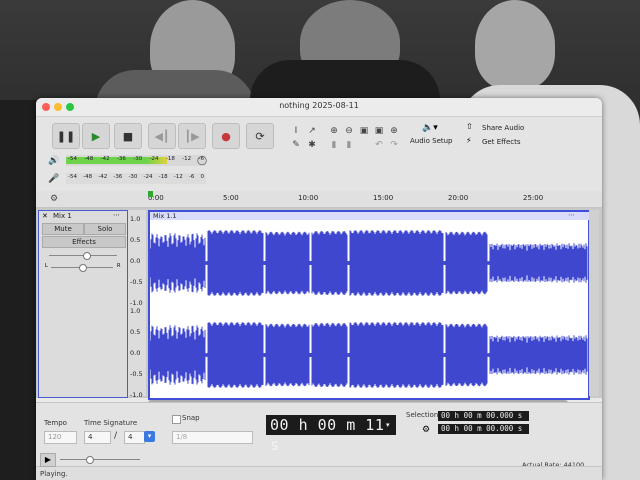 The height and width of the screenshot is (480, 640). What do you see at coordinates (202, 161) in the screenshot?
I see `record-gain-knob-icon: ◯` at bounding box center [202, 161].